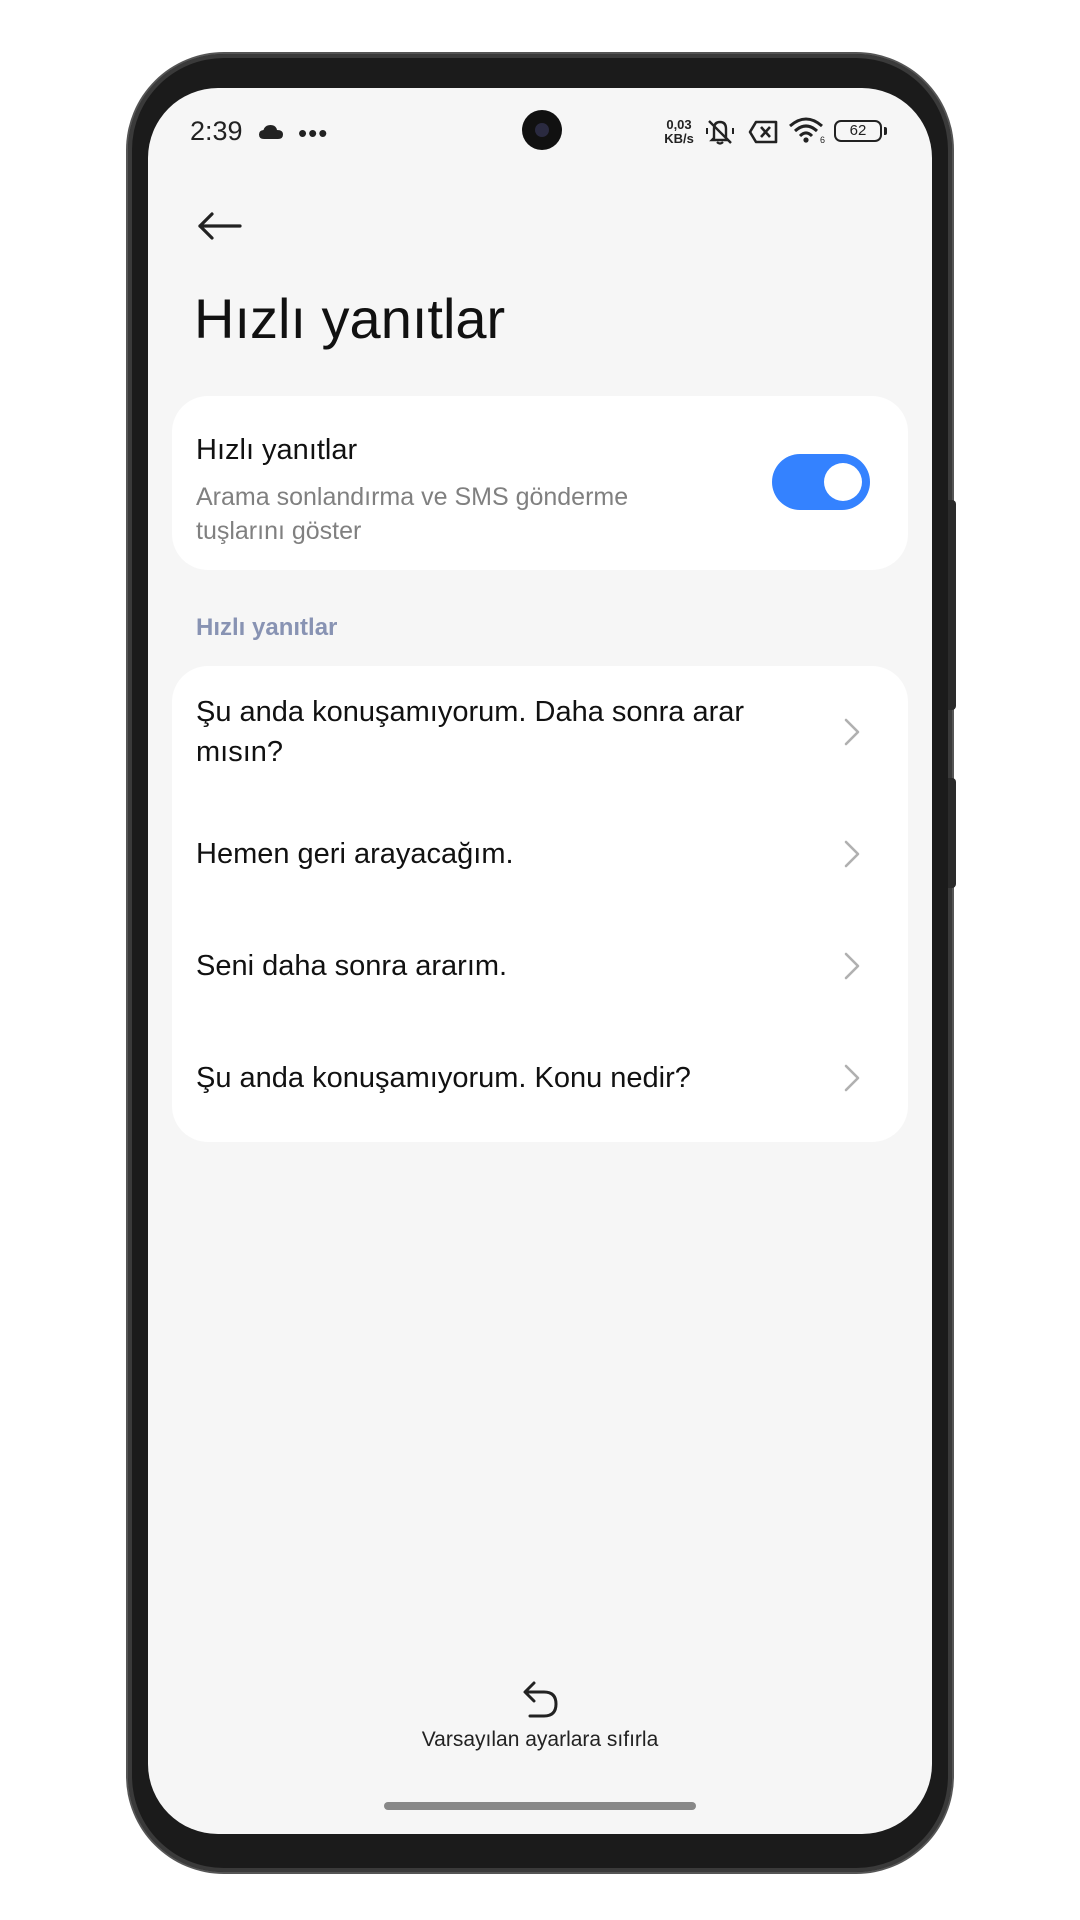  What do you see at coordinates (952, 833) in the screenshot?
I see `power-button` at bounding box center [952, 833].